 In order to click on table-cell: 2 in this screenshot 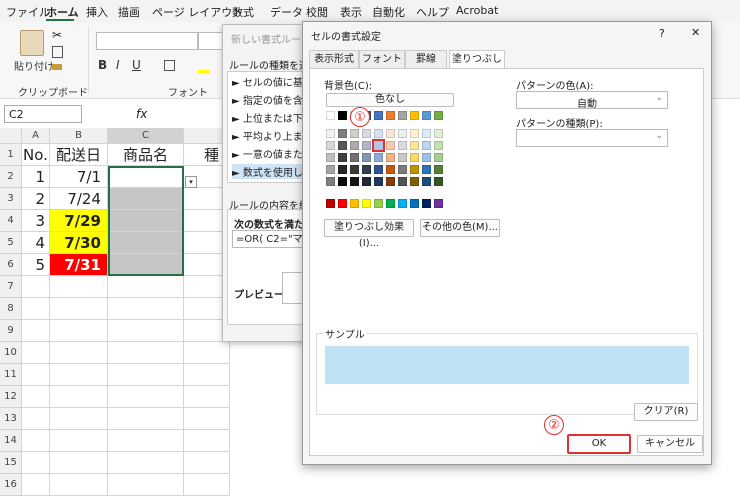, I will do `click(36, 199)`.